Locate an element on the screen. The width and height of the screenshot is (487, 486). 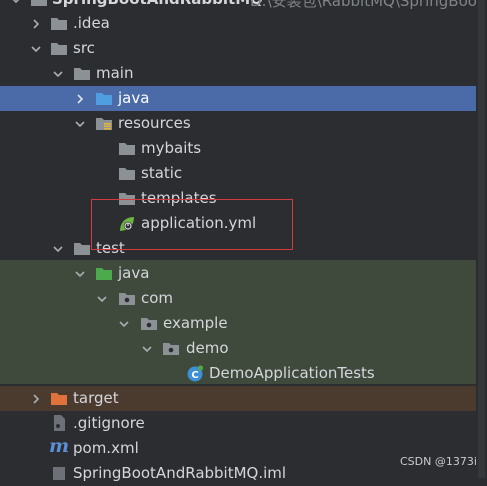
project-path: D:\安装包\RabbitMQ\SpringBoot is located at coordinates (366, 5).